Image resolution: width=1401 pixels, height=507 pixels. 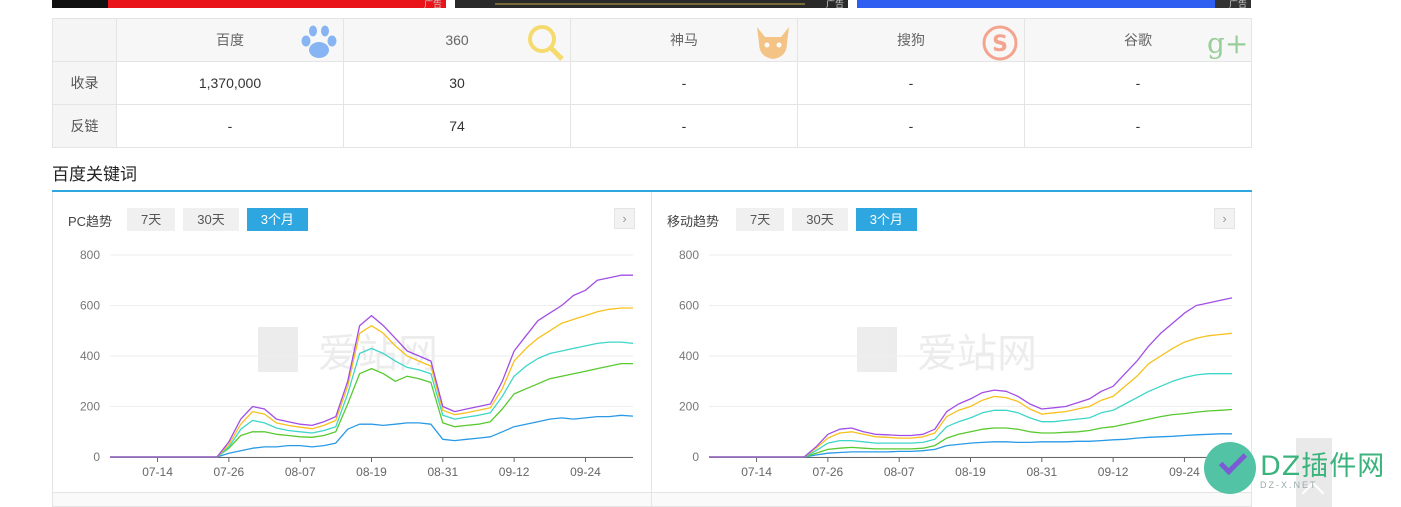 What do you see at coordinates (84, 40) in the screenshot?
I see `table-corner` at bounding box center [84, 40].